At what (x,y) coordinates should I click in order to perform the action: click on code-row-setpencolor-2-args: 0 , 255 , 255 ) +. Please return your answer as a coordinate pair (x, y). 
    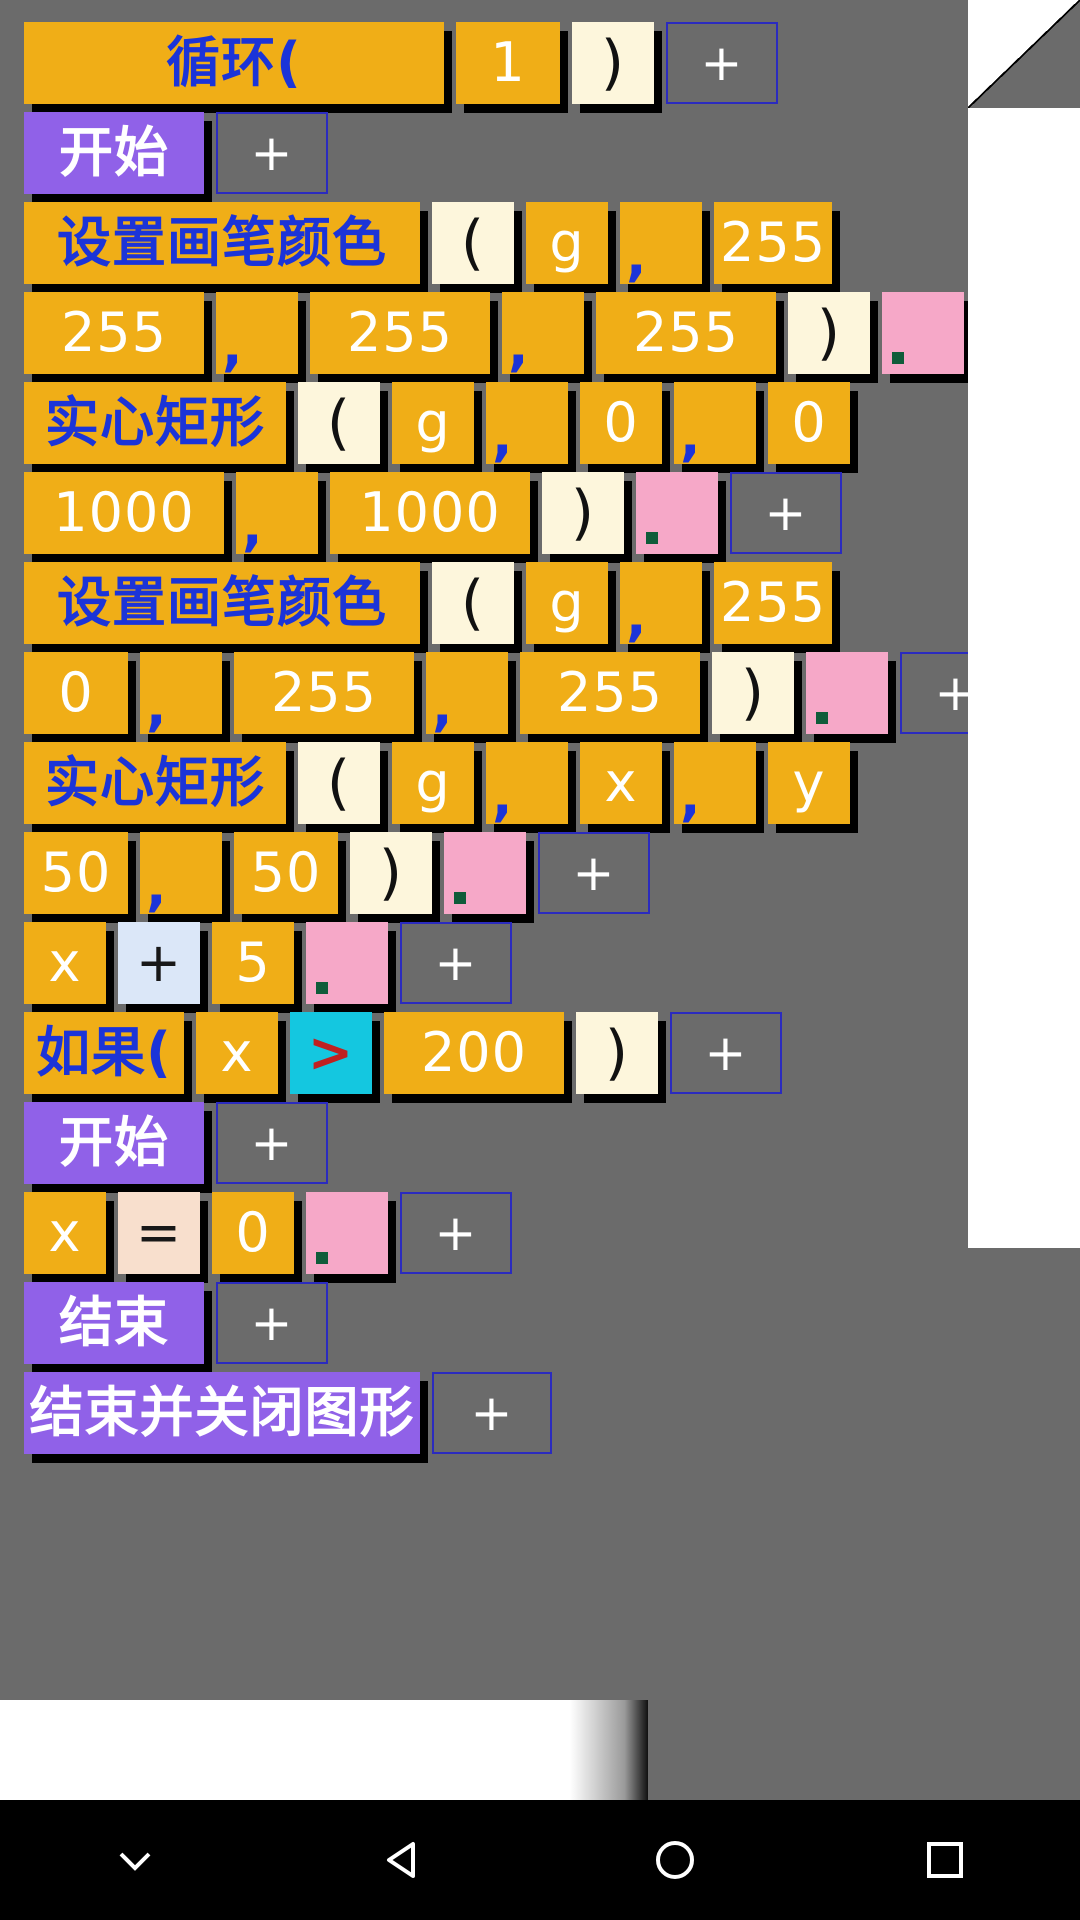
    Looking at the image, I should click on (524, 693).